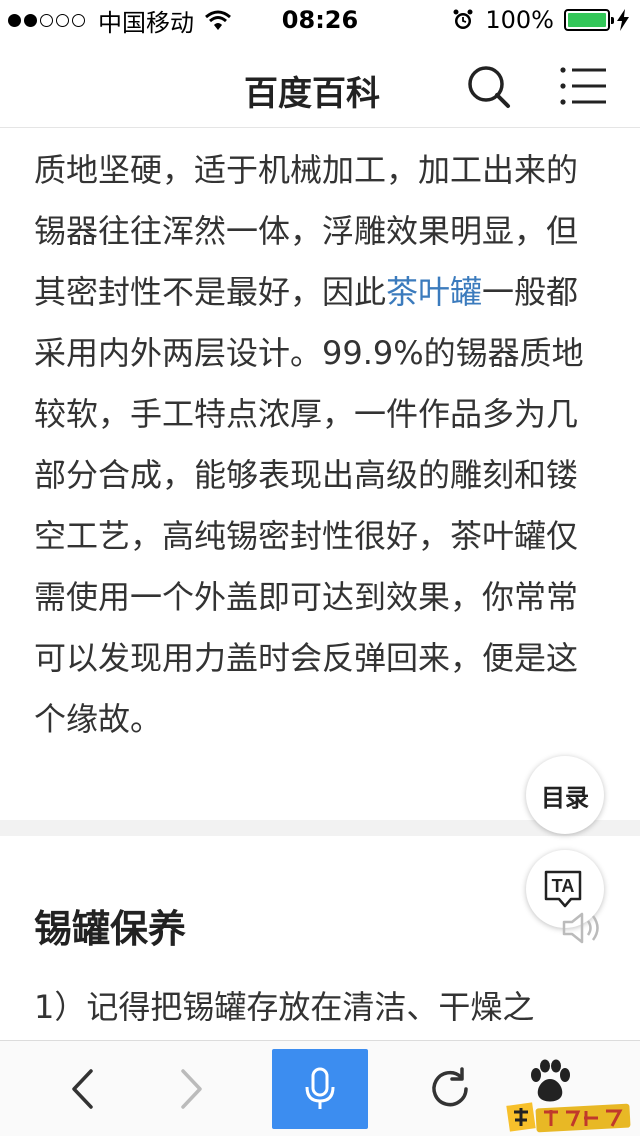 Image resolution: width=640 pixels, height=1136 pixels. Describe the element at coordinates (623, 20) in the screenshot. I see `charging-bolt-icon` at that location.